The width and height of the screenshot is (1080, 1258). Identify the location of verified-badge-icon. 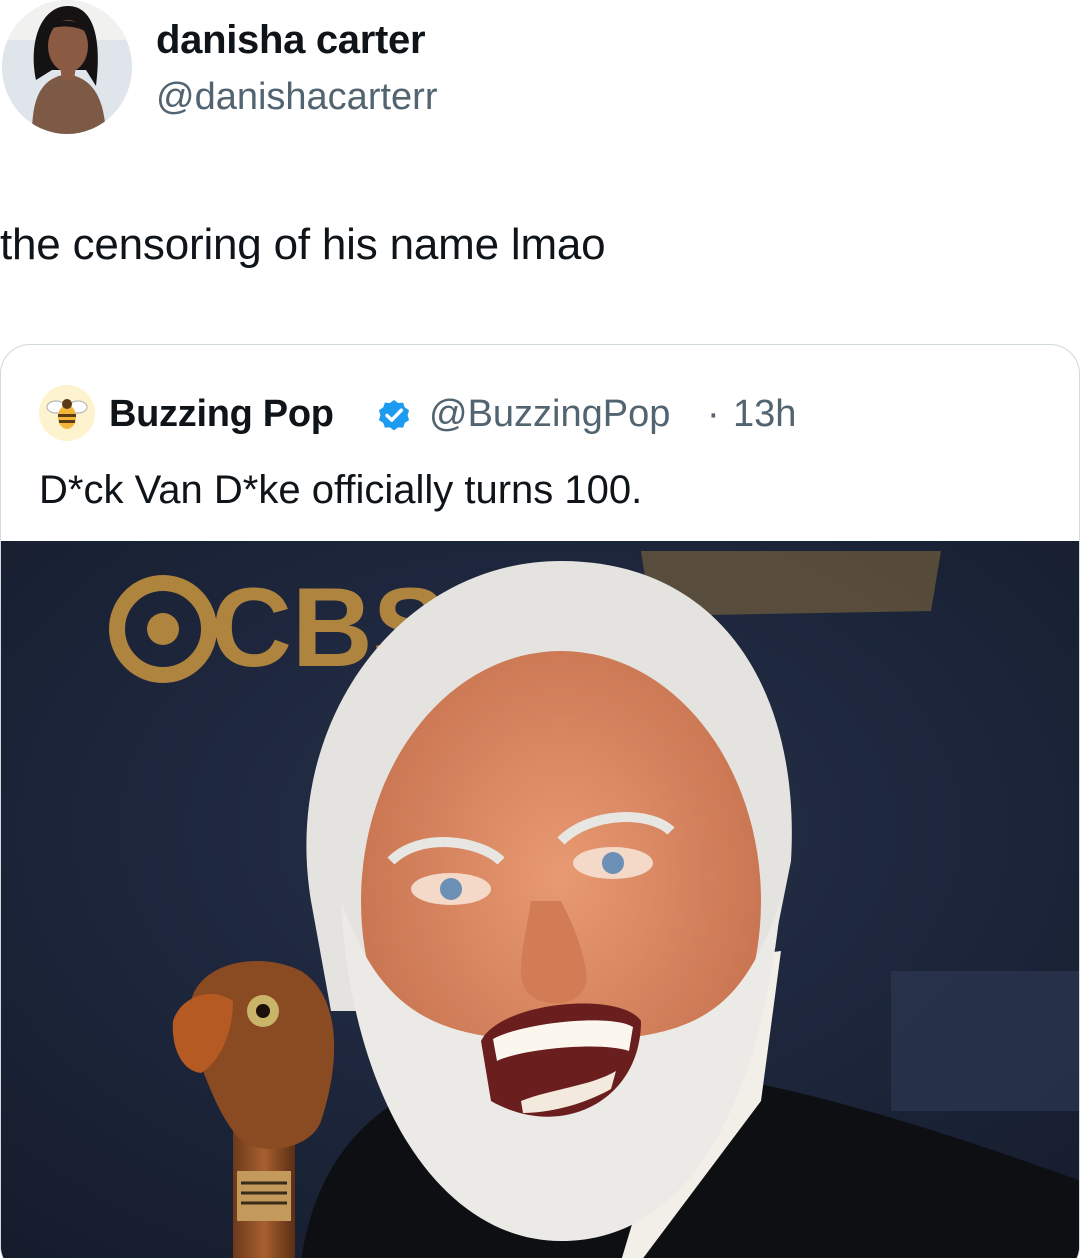
(394, 415).